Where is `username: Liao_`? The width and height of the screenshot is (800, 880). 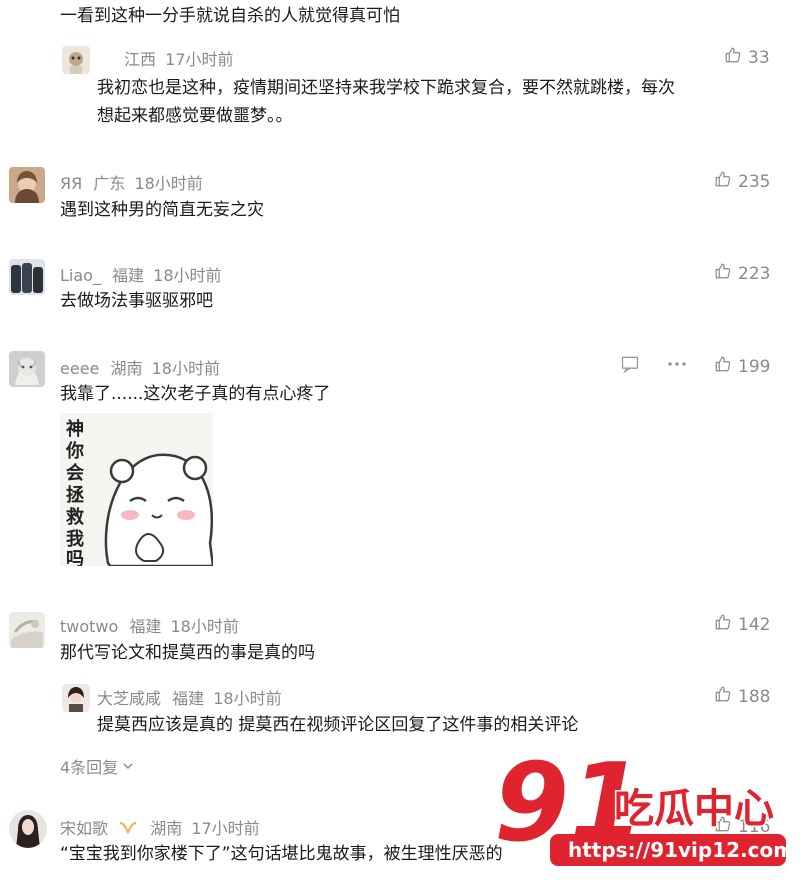 username: Liao_ is located at coordinates (80, 275).